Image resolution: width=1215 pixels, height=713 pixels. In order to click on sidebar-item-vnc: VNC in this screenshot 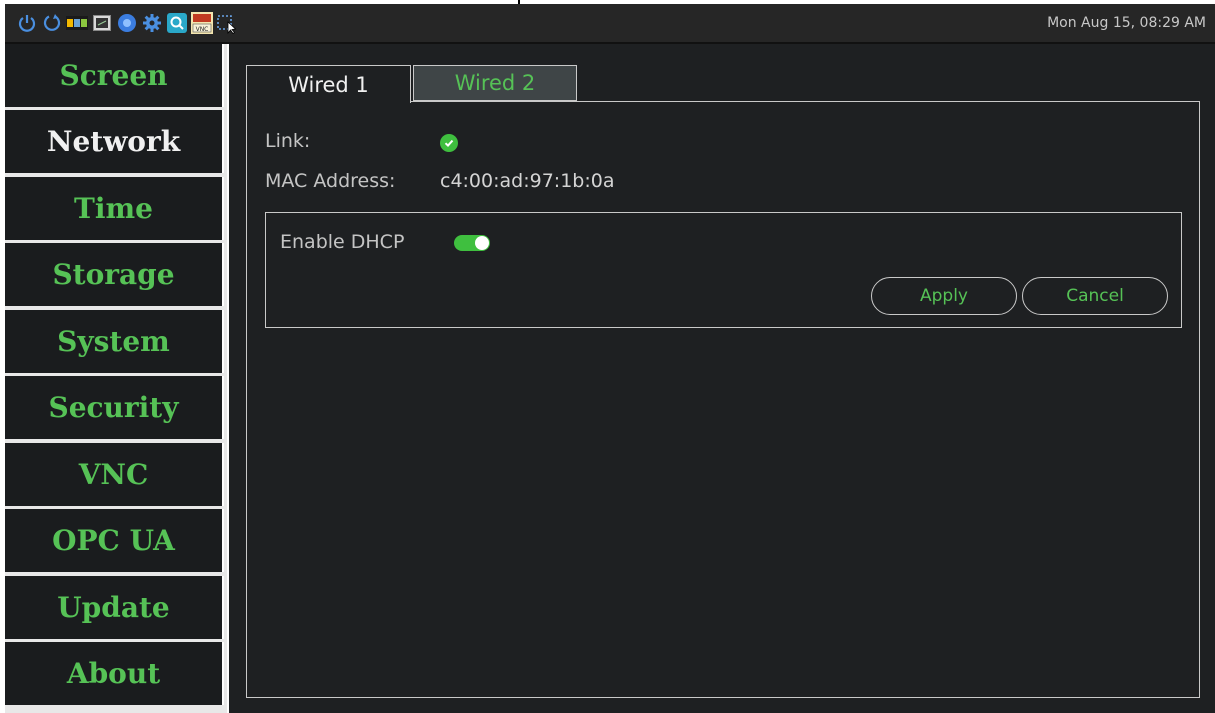, I will do `click(114, 474)`.